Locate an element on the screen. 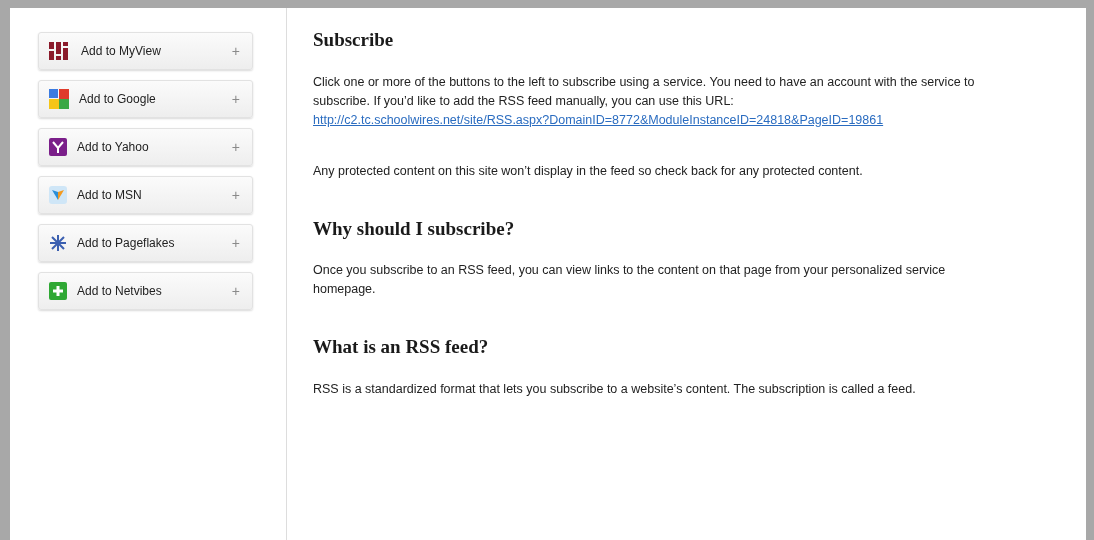 This screenshot has width=1094, height=540. service-label: Add to Google is located at coordinates (118, 99).